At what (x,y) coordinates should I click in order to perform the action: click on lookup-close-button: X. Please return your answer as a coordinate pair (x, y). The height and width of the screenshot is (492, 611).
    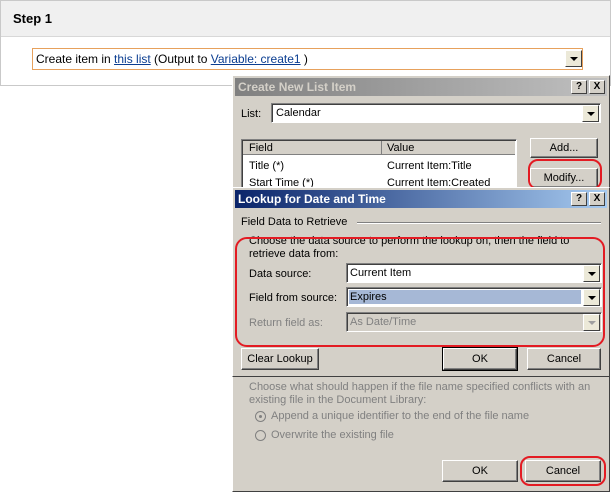
    Looking at the image, I should click on (597, 199).